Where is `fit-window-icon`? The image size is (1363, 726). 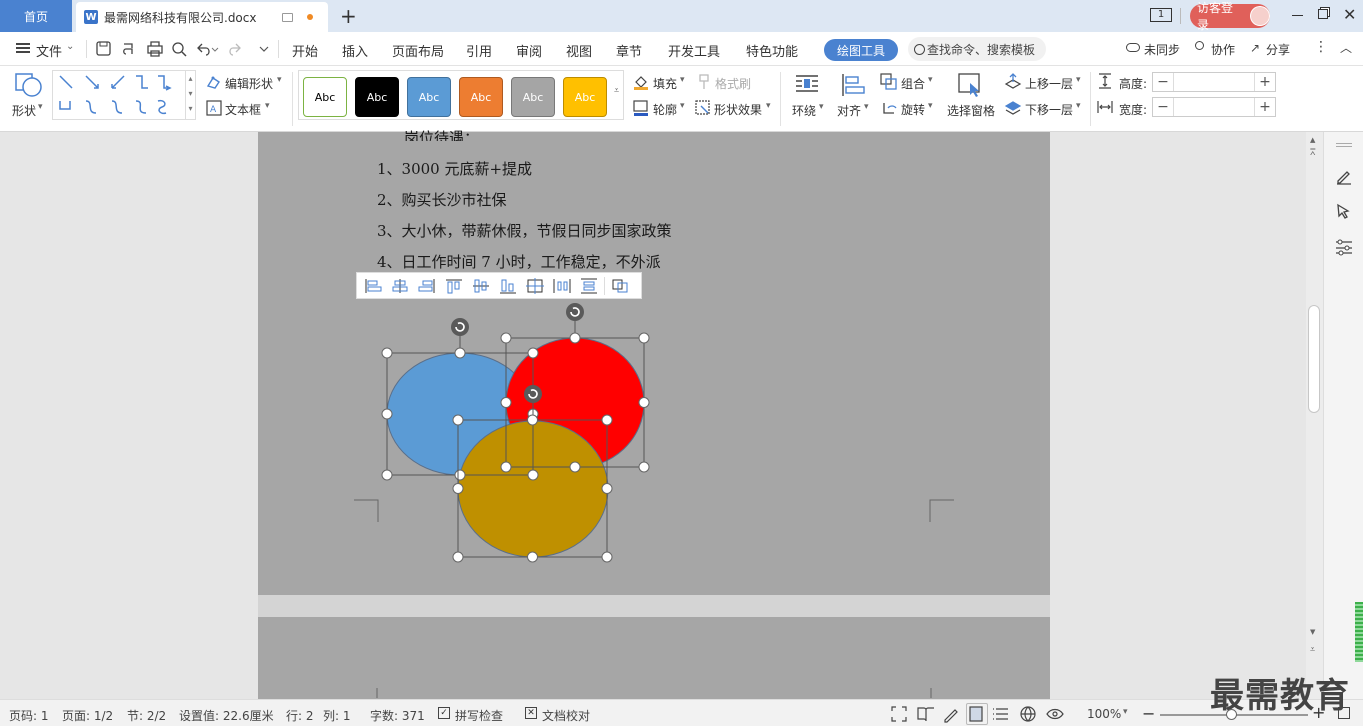 fit-window-icon is located at coordinates (1344, 713).